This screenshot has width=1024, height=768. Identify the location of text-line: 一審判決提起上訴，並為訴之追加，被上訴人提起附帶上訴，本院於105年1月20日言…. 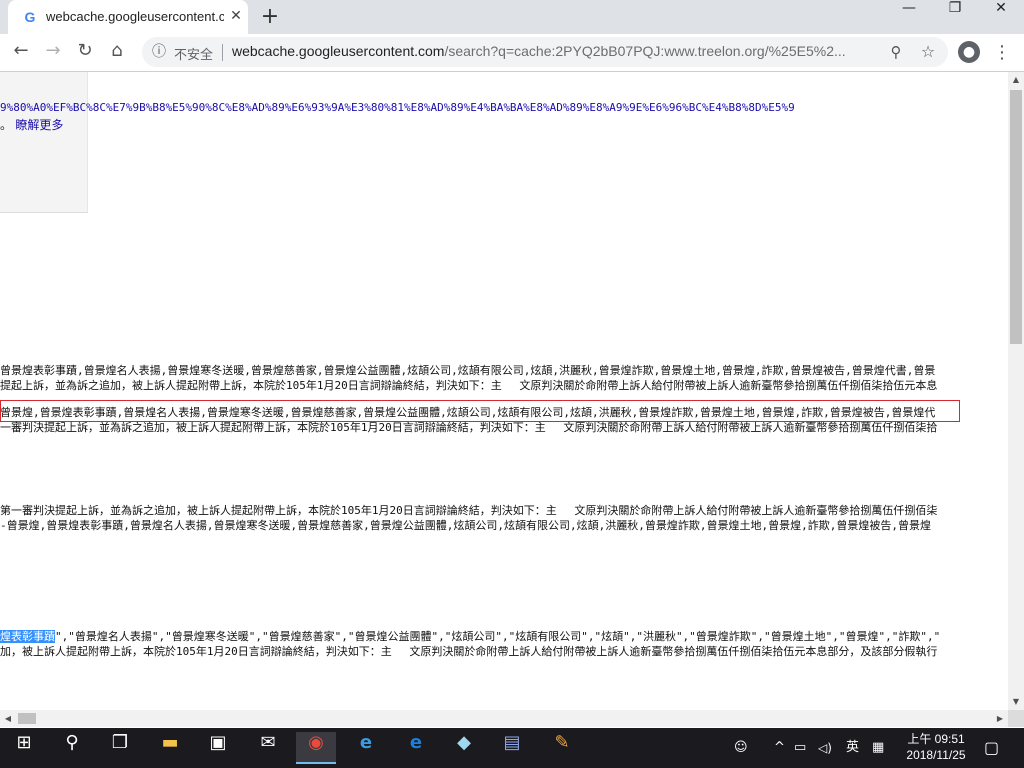
(469, 427).